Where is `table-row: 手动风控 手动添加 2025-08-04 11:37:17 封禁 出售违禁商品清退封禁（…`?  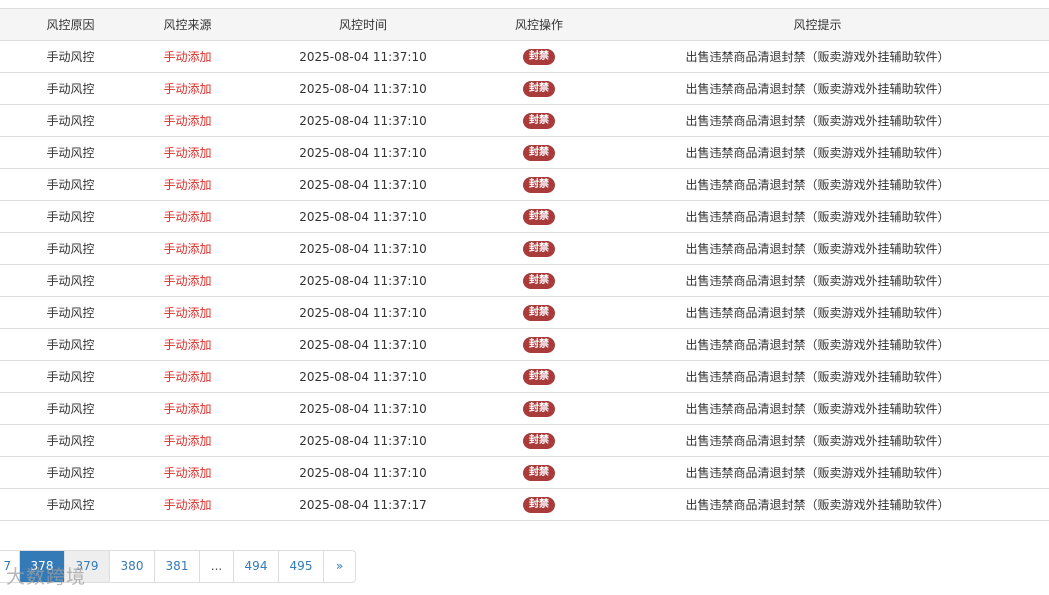
table-row: 手动风控 手动添加 2025-08-04 11:37:17 封禁 出售违禁商品清退封禁（… is located at coordinates (524, 504).